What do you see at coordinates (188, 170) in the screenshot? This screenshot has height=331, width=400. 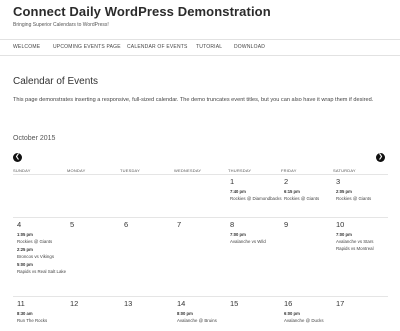 I see `weekday-wednesday: WEDNESDAY` at bounding box center [188, 170].